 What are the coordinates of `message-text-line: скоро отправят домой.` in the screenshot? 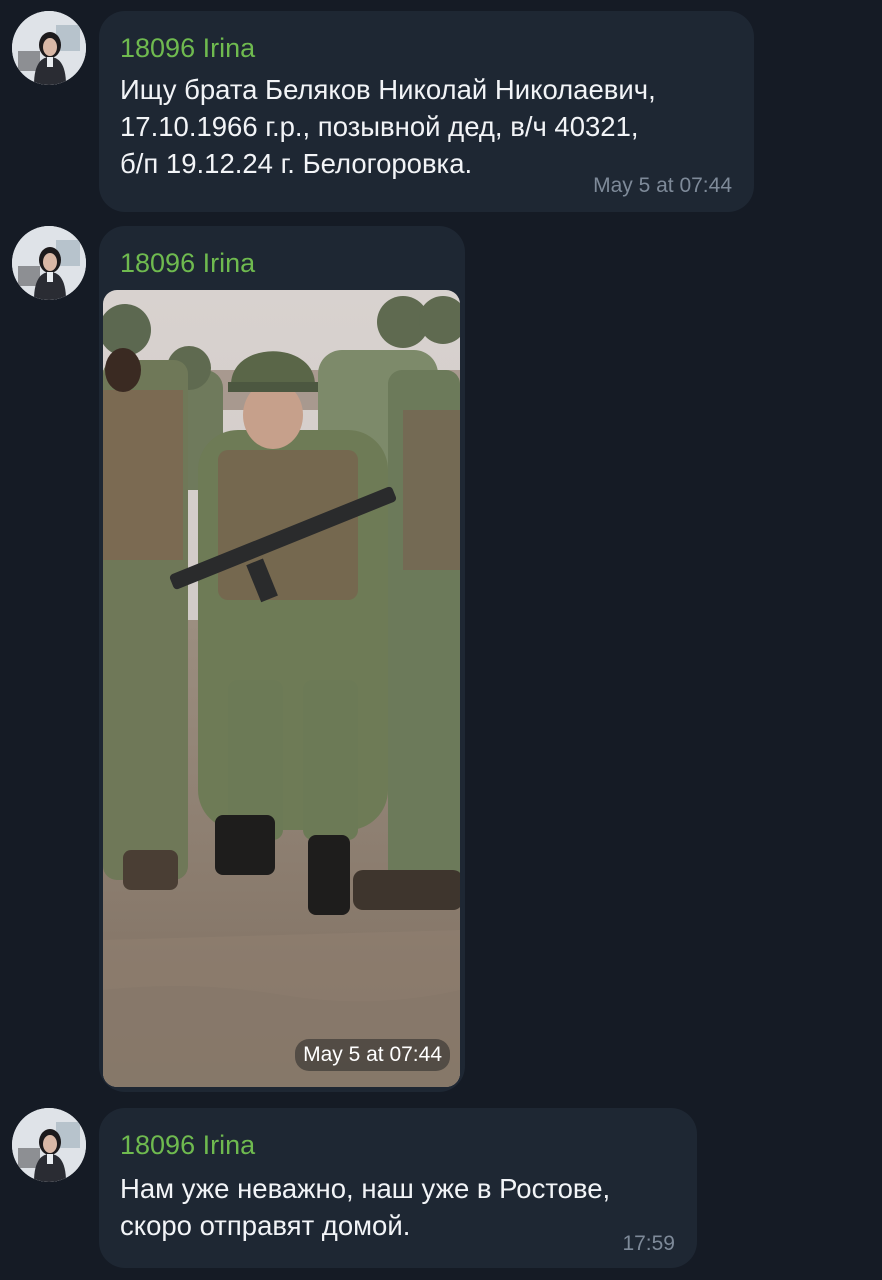 It's located at (265, 1225).